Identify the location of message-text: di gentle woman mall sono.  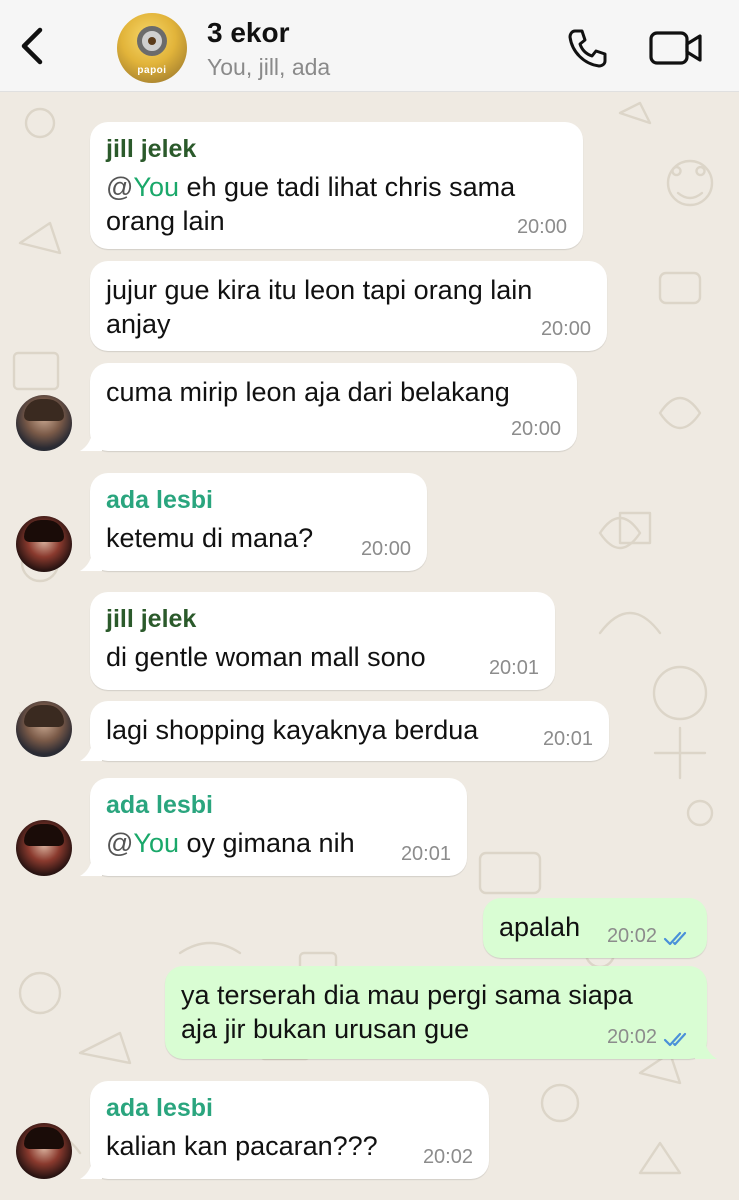
(266, 657).